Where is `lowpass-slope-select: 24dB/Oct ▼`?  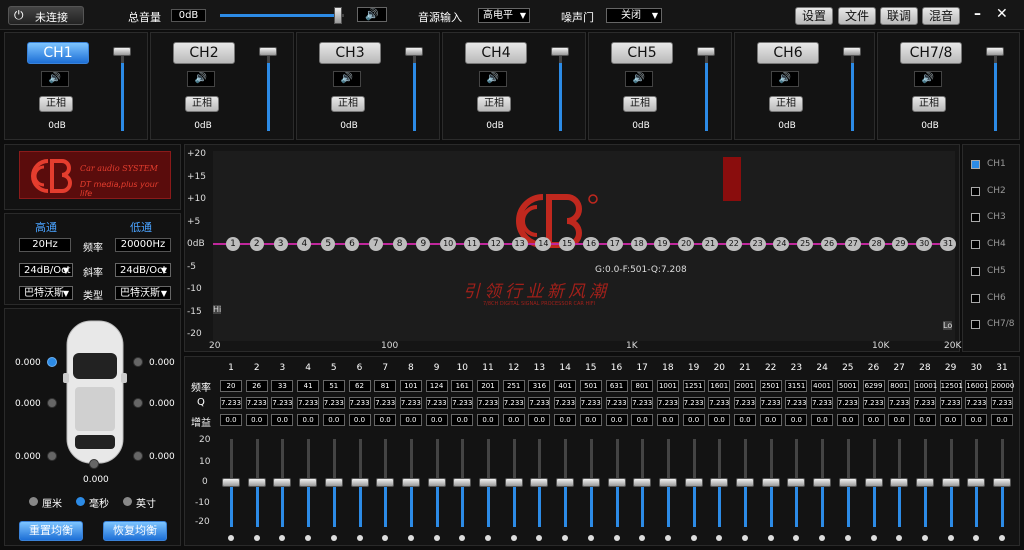 lowpass-slope-select: 24dB/Oct ▼ is located at coordinates (143, 270).